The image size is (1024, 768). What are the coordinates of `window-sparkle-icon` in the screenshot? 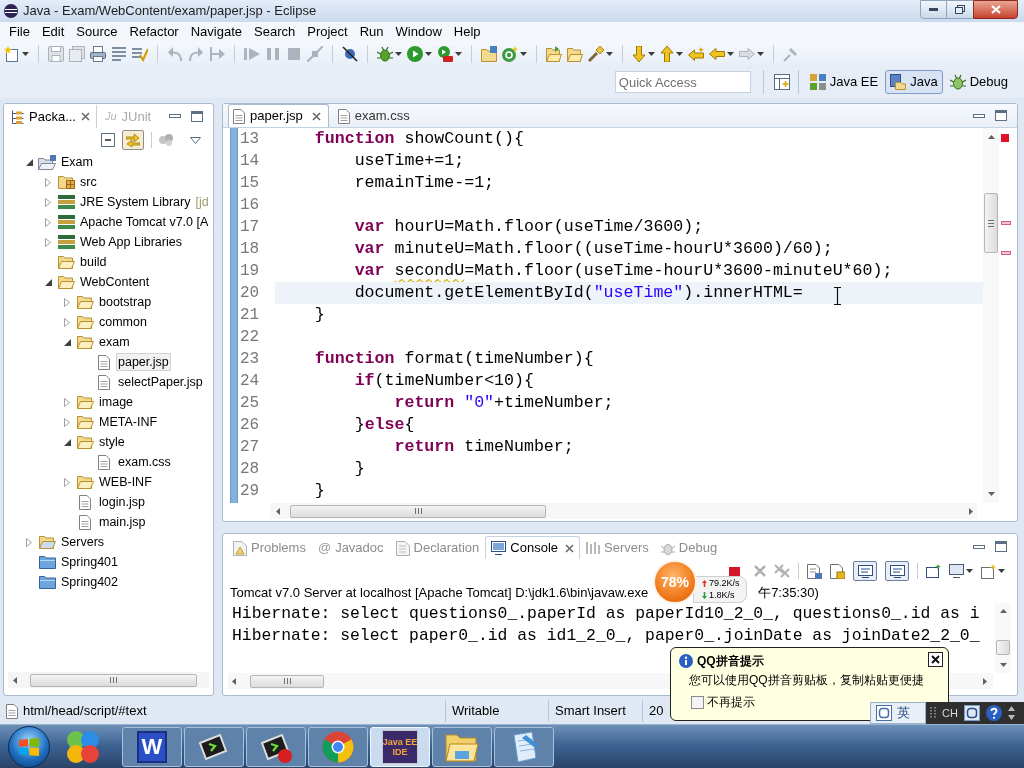 It's located at (933, 571).